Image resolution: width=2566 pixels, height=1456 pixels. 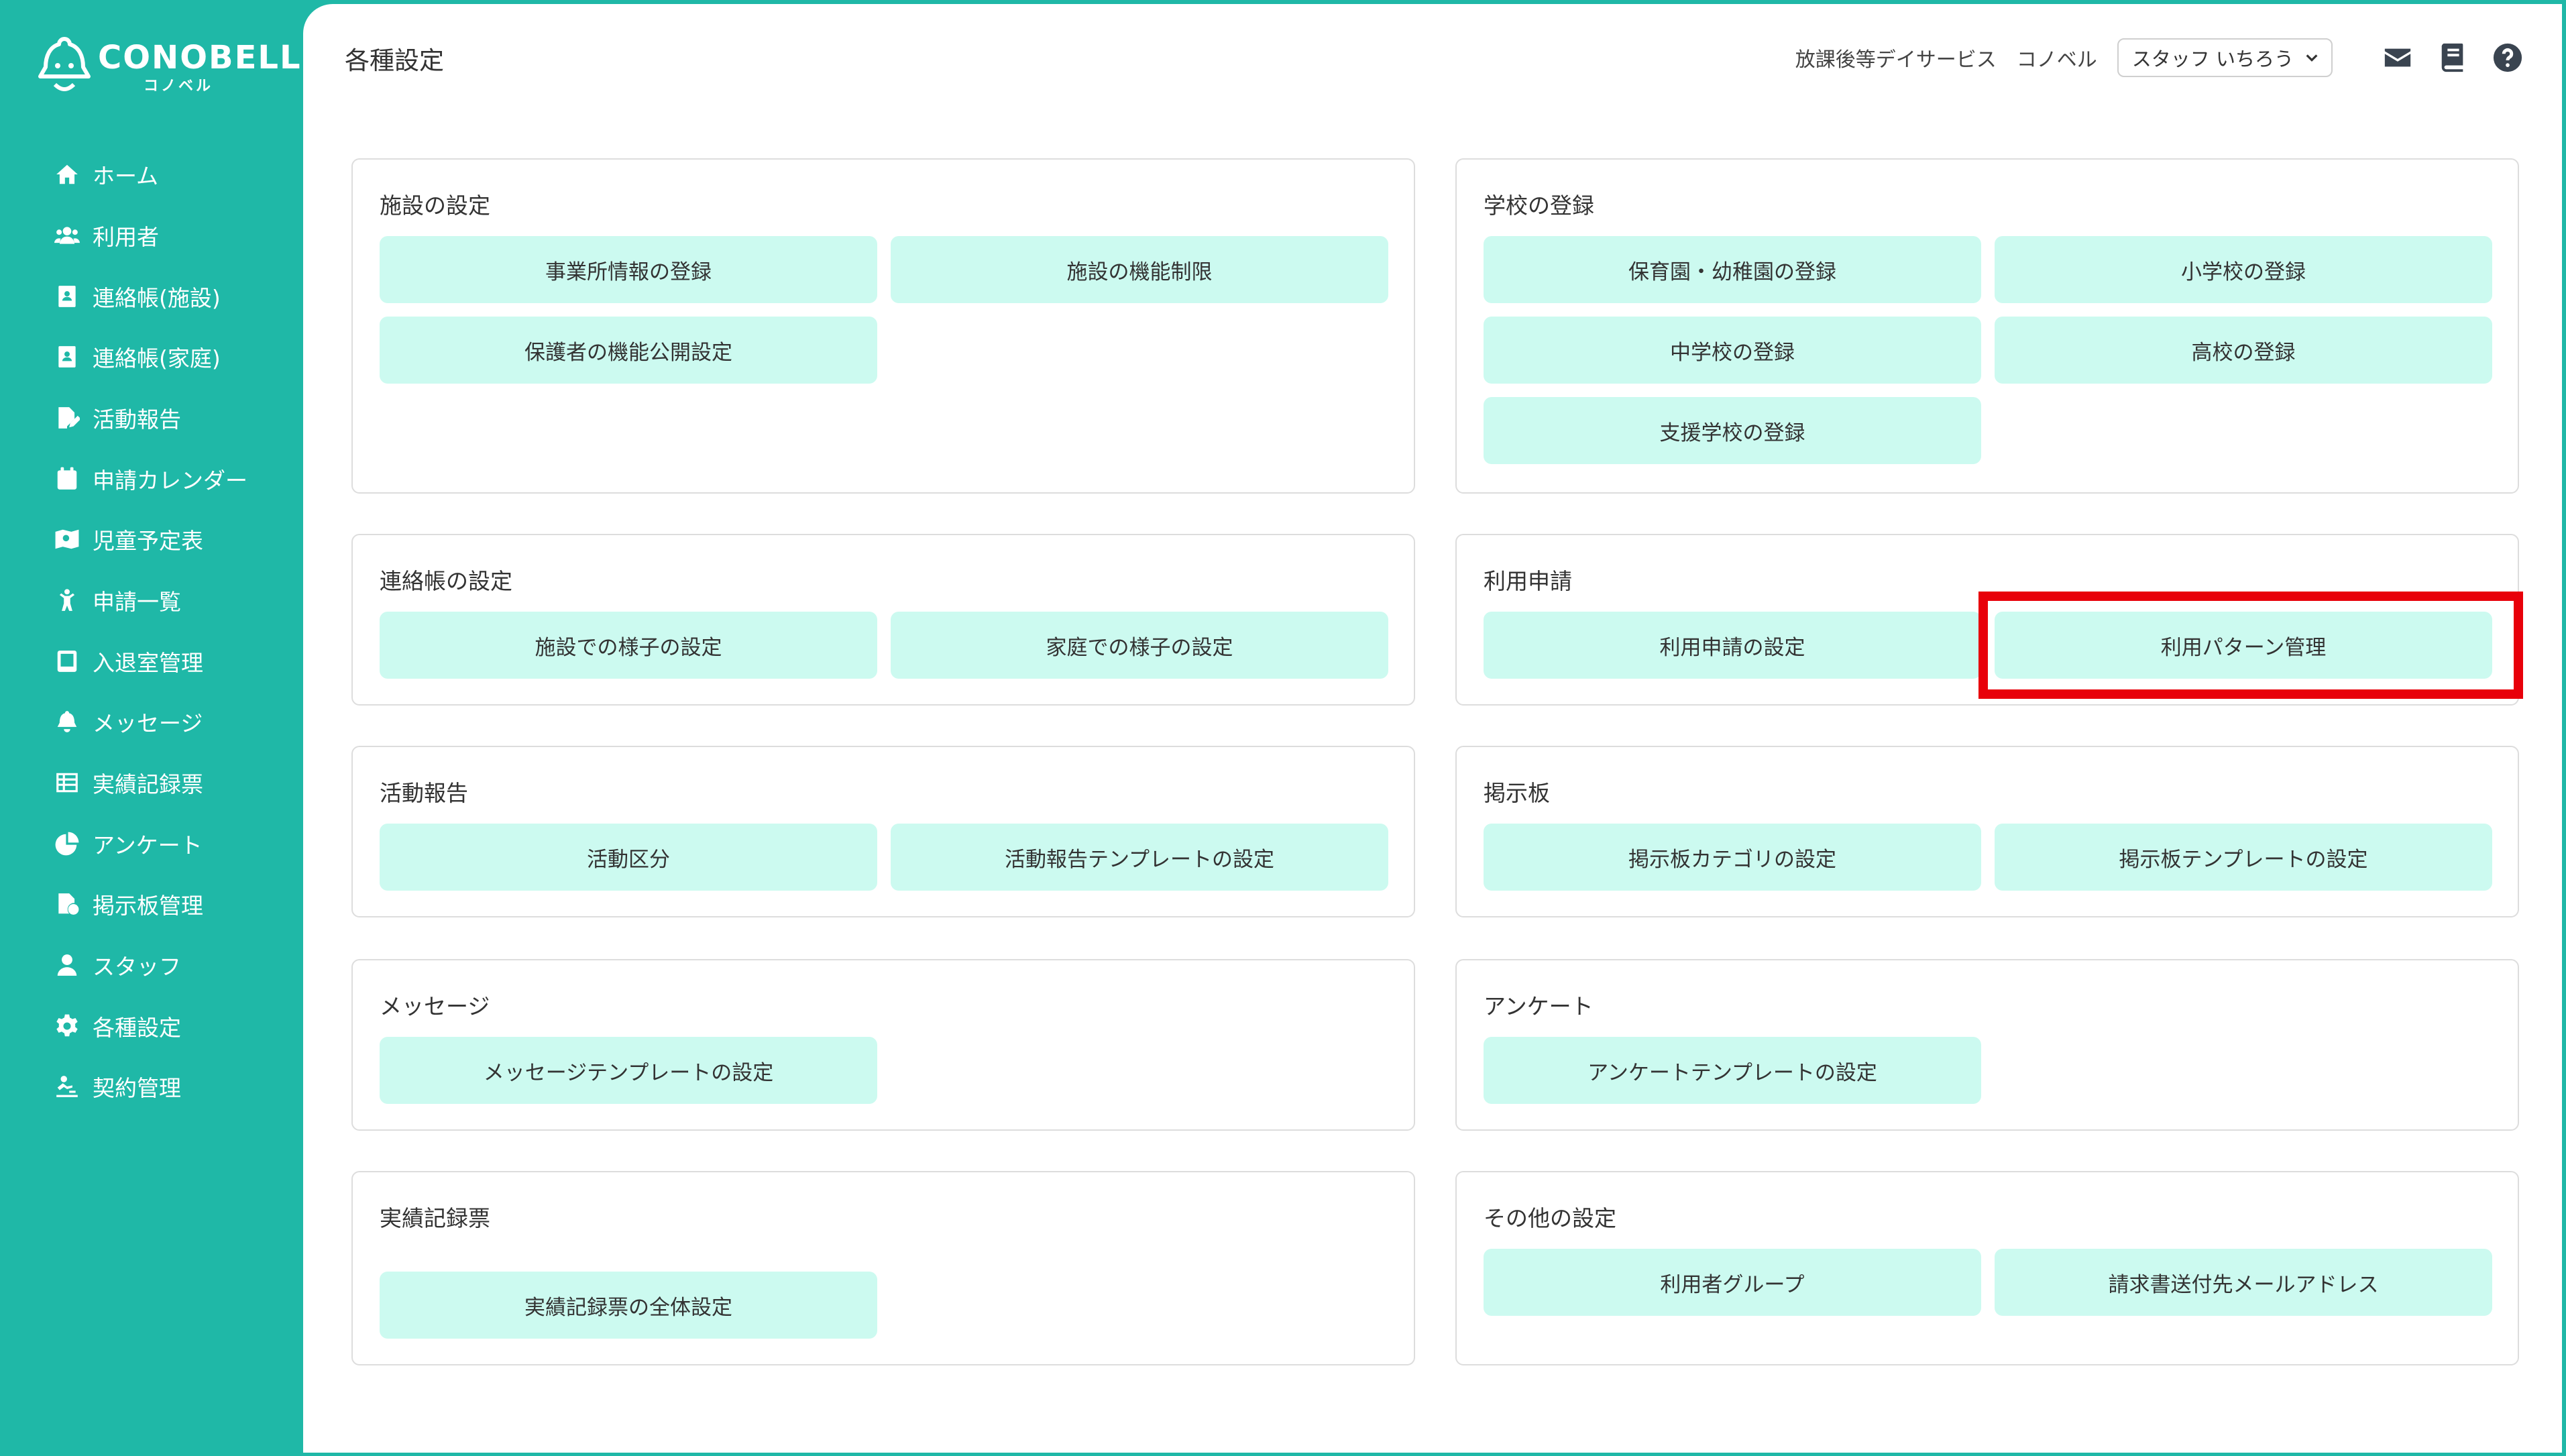 What do you see at coordinates (435, 1218) in the screenshot?
I see `card-title: 実績記録票` at bounding box center [435, 1218].